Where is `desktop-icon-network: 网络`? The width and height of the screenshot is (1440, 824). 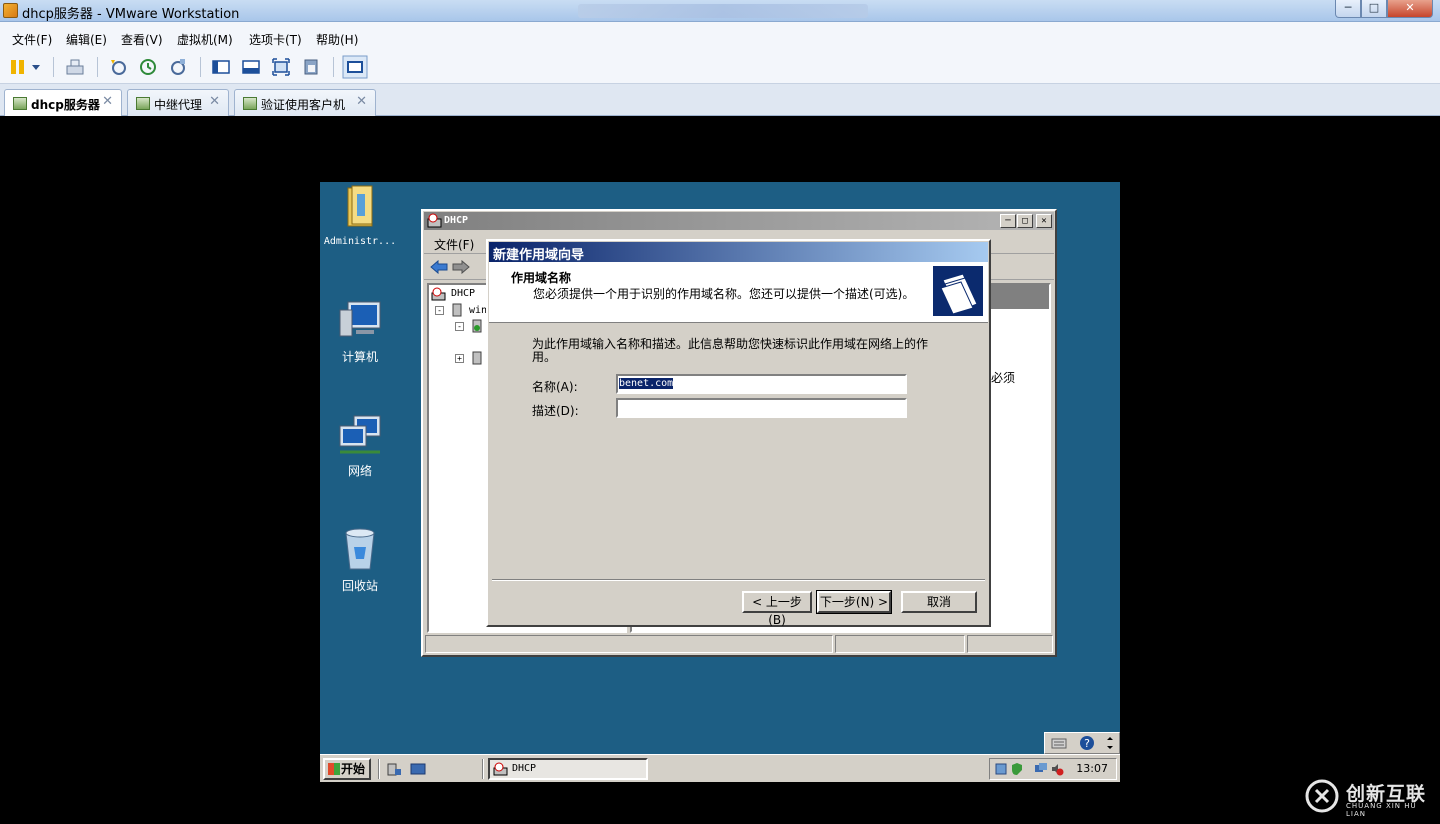
desktop-icon-network: 网络 is located at coordinates (360, 446).